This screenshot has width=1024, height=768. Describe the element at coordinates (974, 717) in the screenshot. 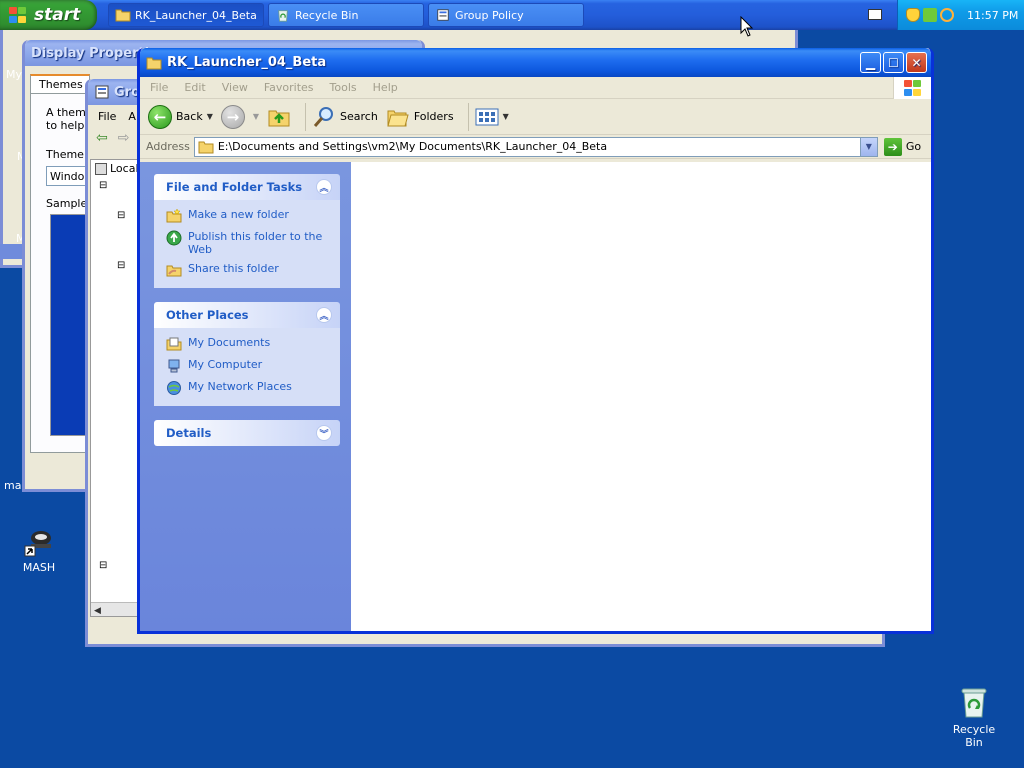

I see `desktop-icon-recycle-bin: Recycle Bin` at that location.